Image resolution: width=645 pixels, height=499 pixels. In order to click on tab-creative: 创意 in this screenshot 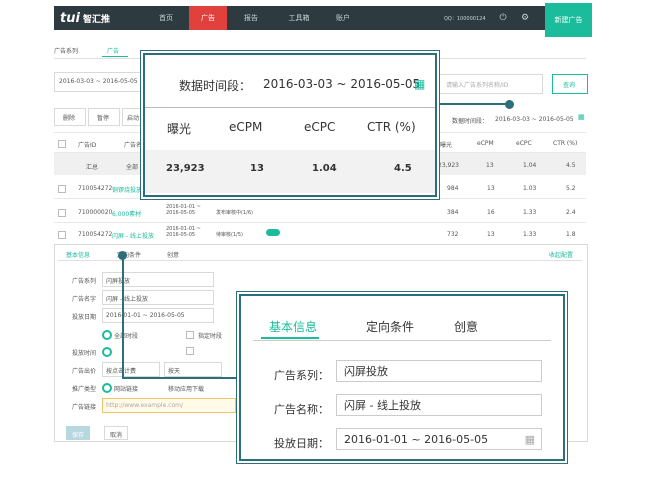, I will do `click(466, 326)`.